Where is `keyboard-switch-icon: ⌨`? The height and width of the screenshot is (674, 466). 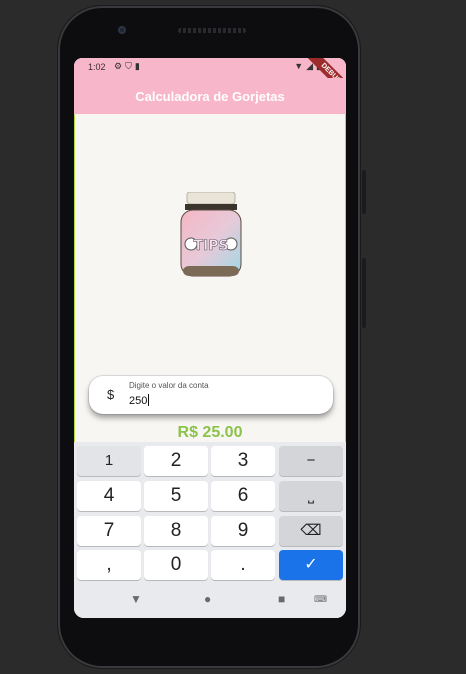 keyboard-switch-icon: ⌨ is located at coordinates (320, 599).